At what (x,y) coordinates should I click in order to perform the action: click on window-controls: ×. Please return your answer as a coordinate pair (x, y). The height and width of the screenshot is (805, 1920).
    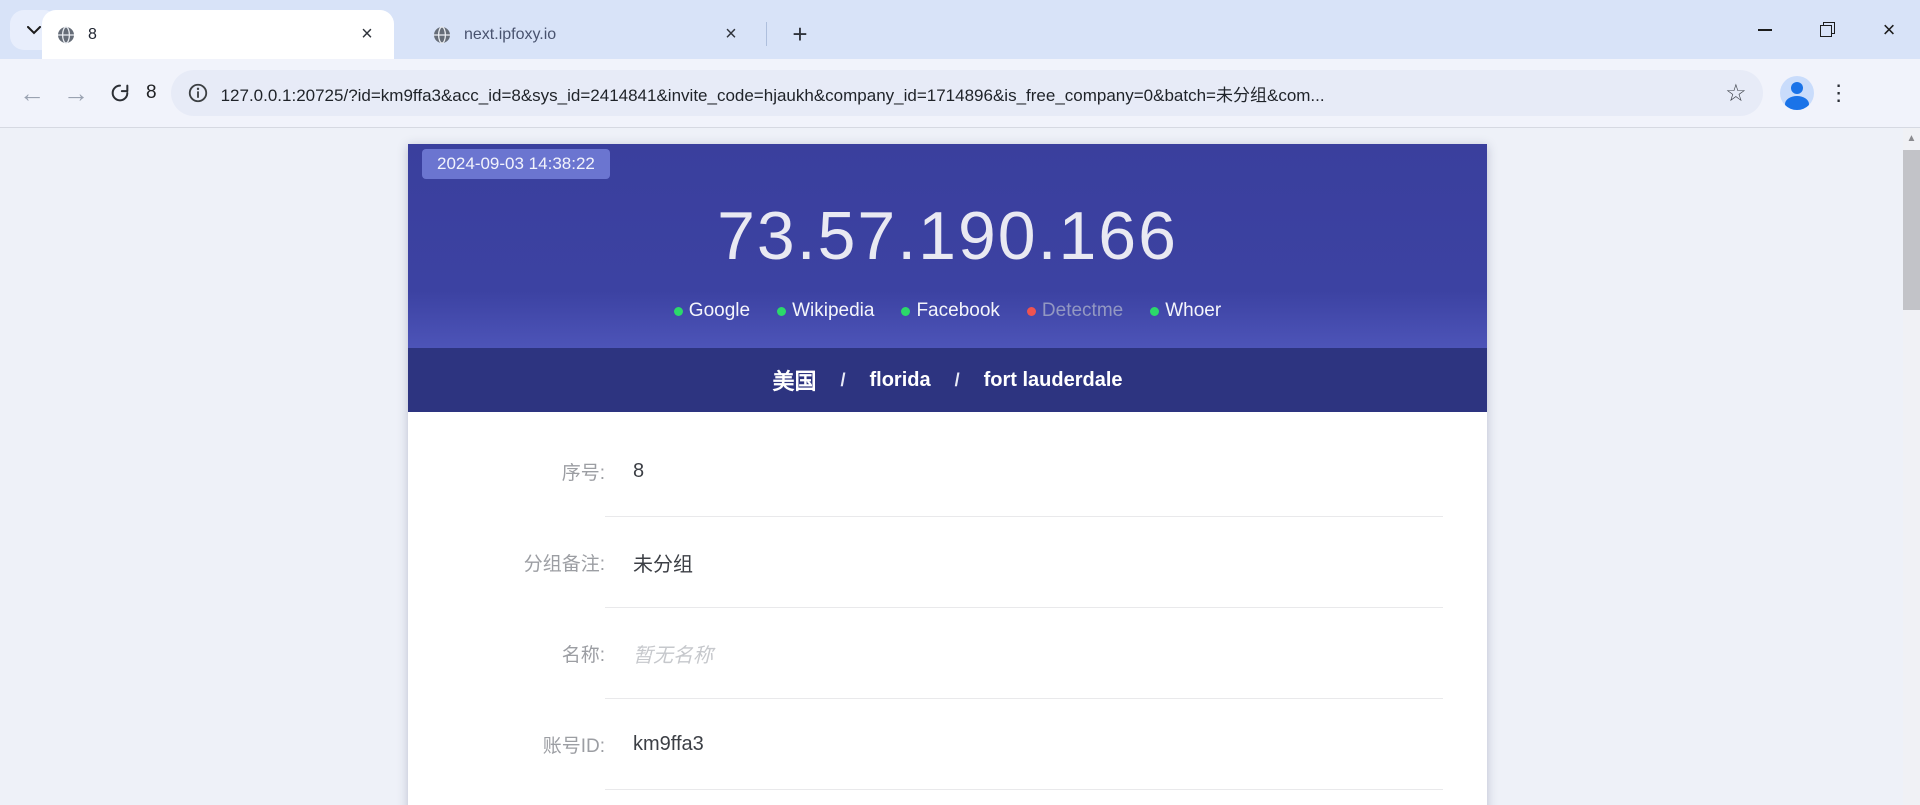
    Looking at the image, I should click on (1827, 29).